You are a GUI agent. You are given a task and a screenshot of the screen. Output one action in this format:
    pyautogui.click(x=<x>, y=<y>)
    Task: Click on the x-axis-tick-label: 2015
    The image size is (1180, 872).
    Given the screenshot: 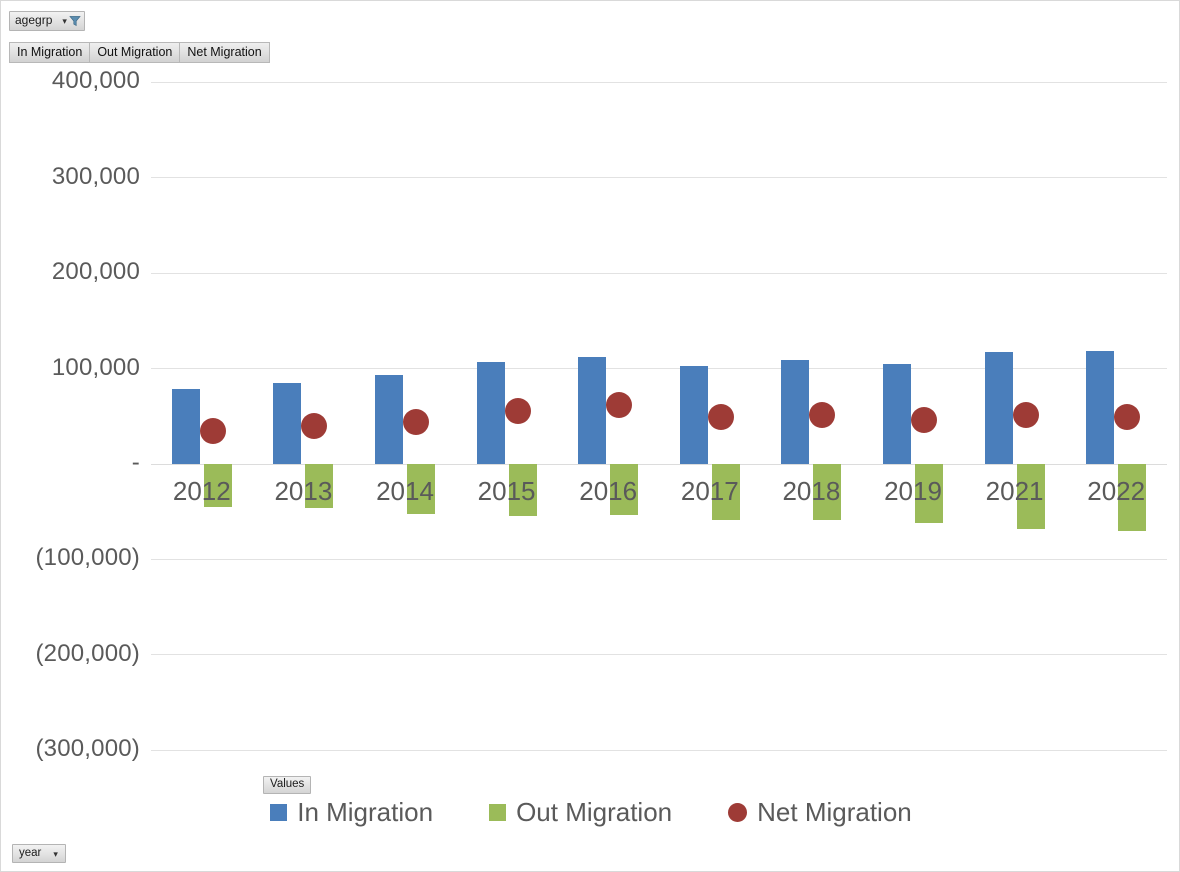 What is the action you would take?
    pyautogui.click(x=506, y=491)
    